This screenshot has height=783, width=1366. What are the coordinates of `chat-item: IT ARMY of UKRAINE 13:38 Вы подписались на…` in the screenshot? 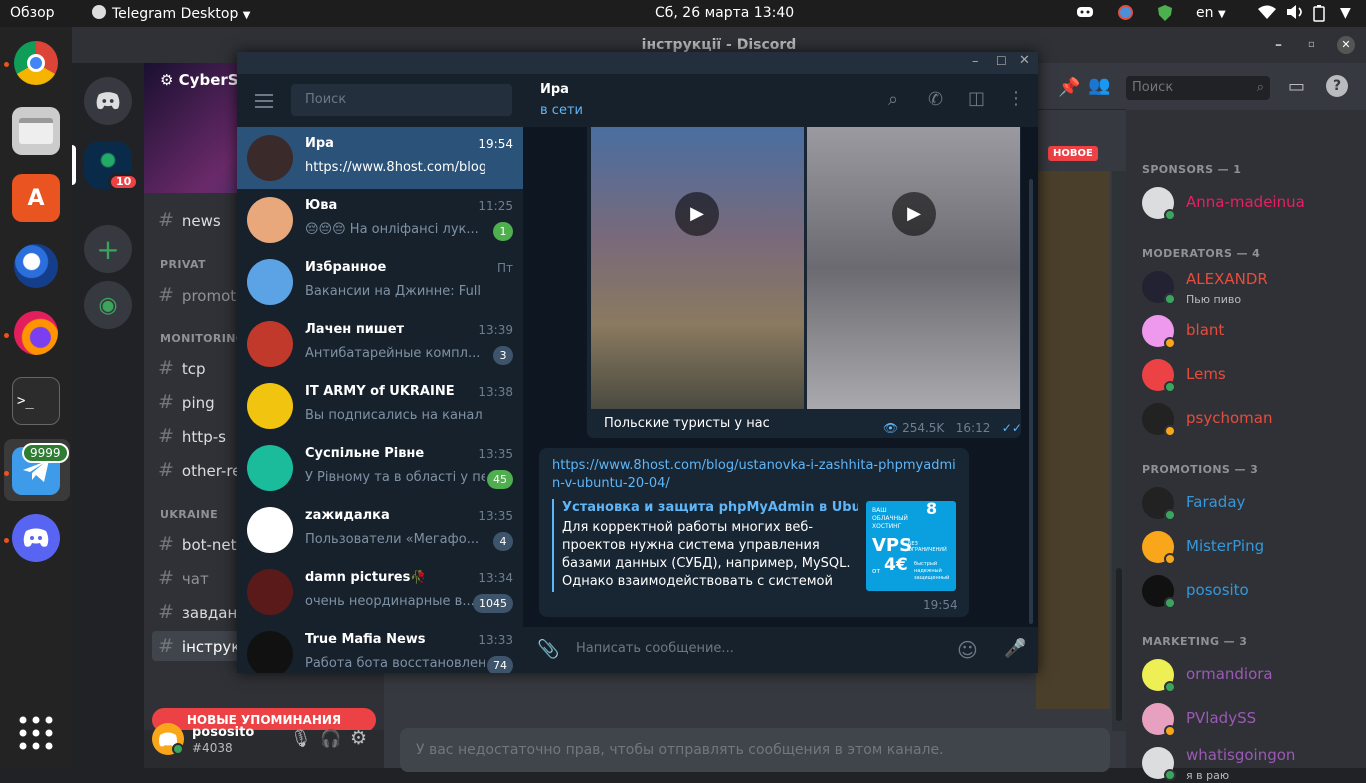 It's located at (380, 406).